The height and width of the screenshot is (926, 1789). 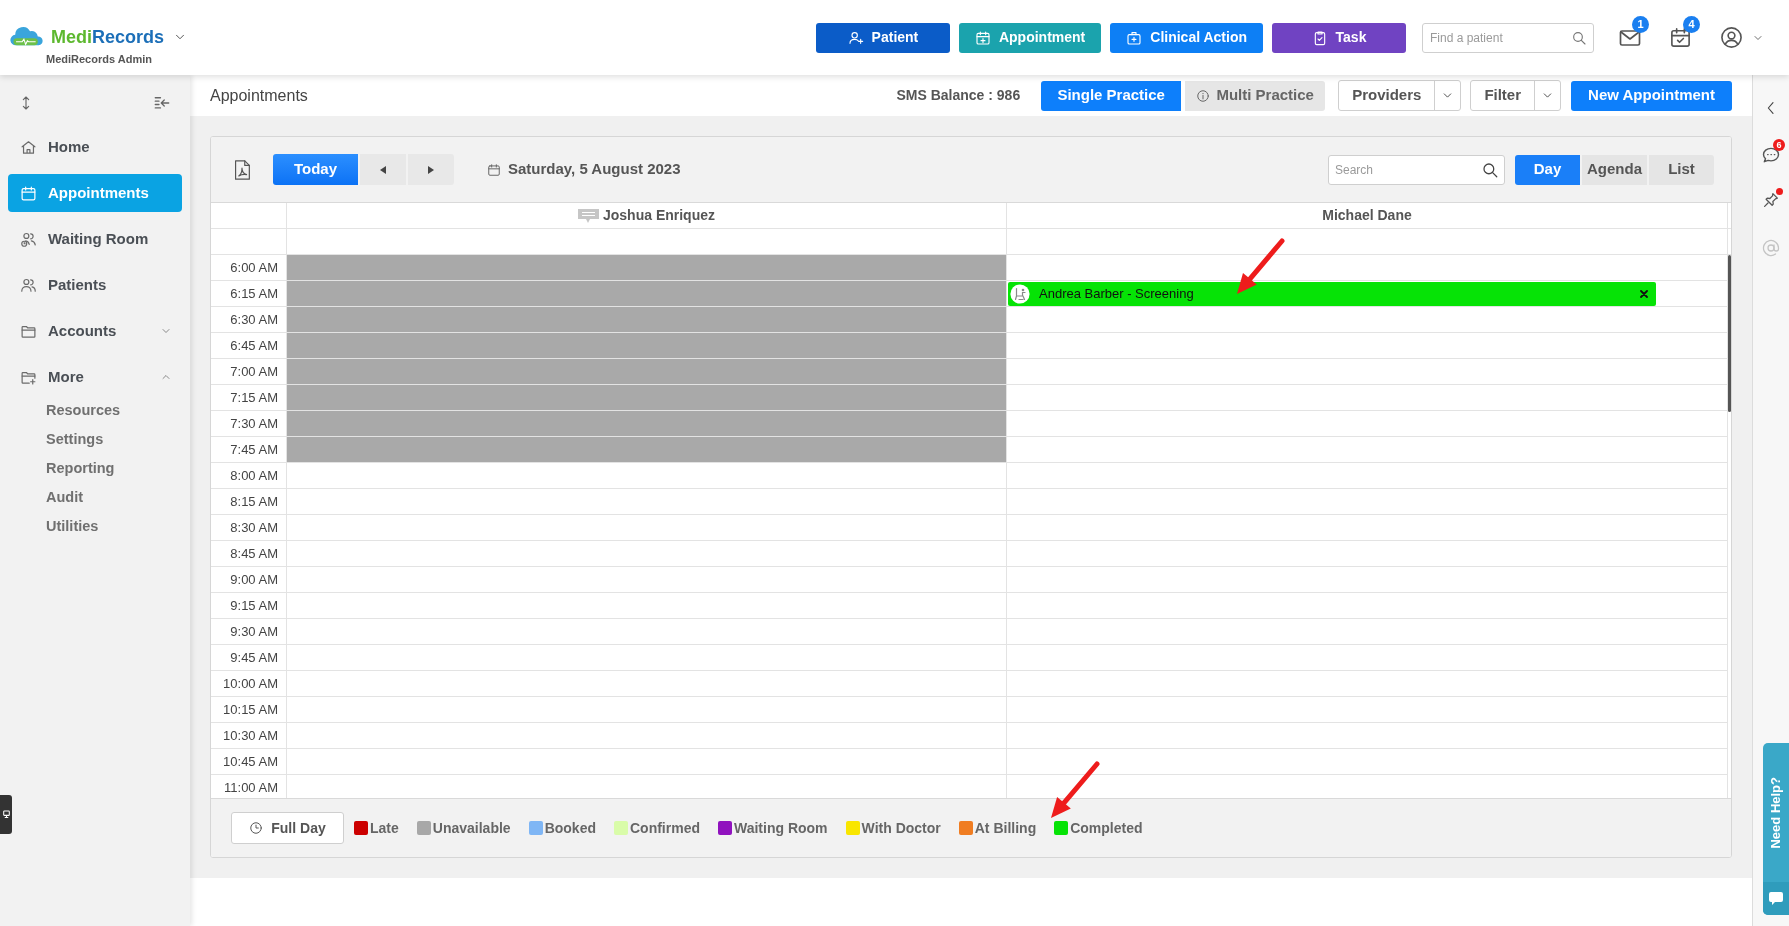 What do you see at coordinates (254, 475) in the screenshot?
I see `time-label: 8:00 AM` at bounding box center [254, 475].